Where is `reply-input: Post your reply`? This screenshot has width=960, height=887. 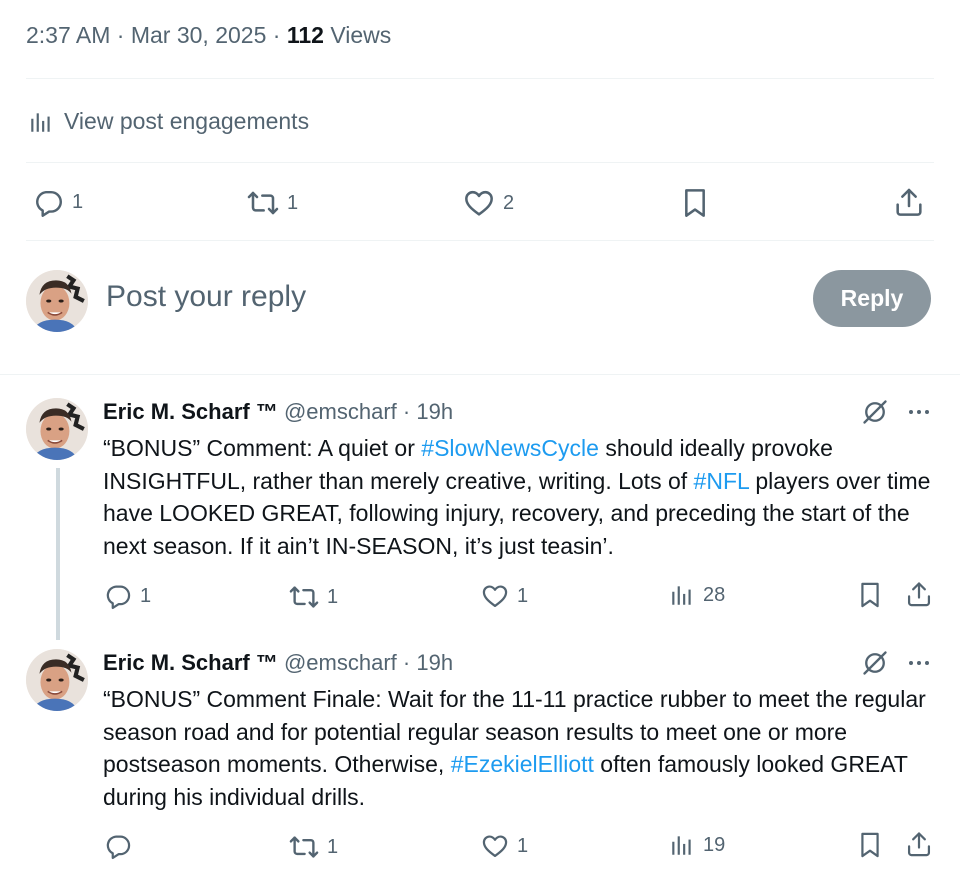 reply-input: Post your reply is located at coordinates (206, 297).